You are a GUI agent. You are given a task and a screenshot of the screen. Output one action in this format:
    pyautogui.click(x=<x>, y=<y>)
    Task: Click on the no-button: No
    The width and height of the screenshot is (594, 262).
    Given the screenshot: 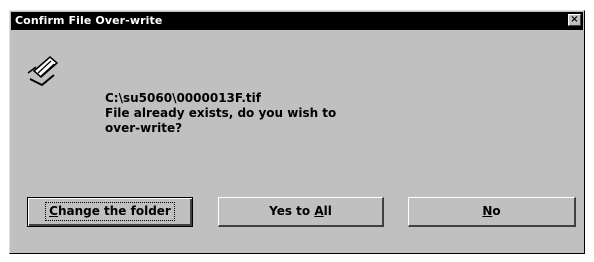 What is the action you would take?
    pyautogui.click(x=492, y=212)
    